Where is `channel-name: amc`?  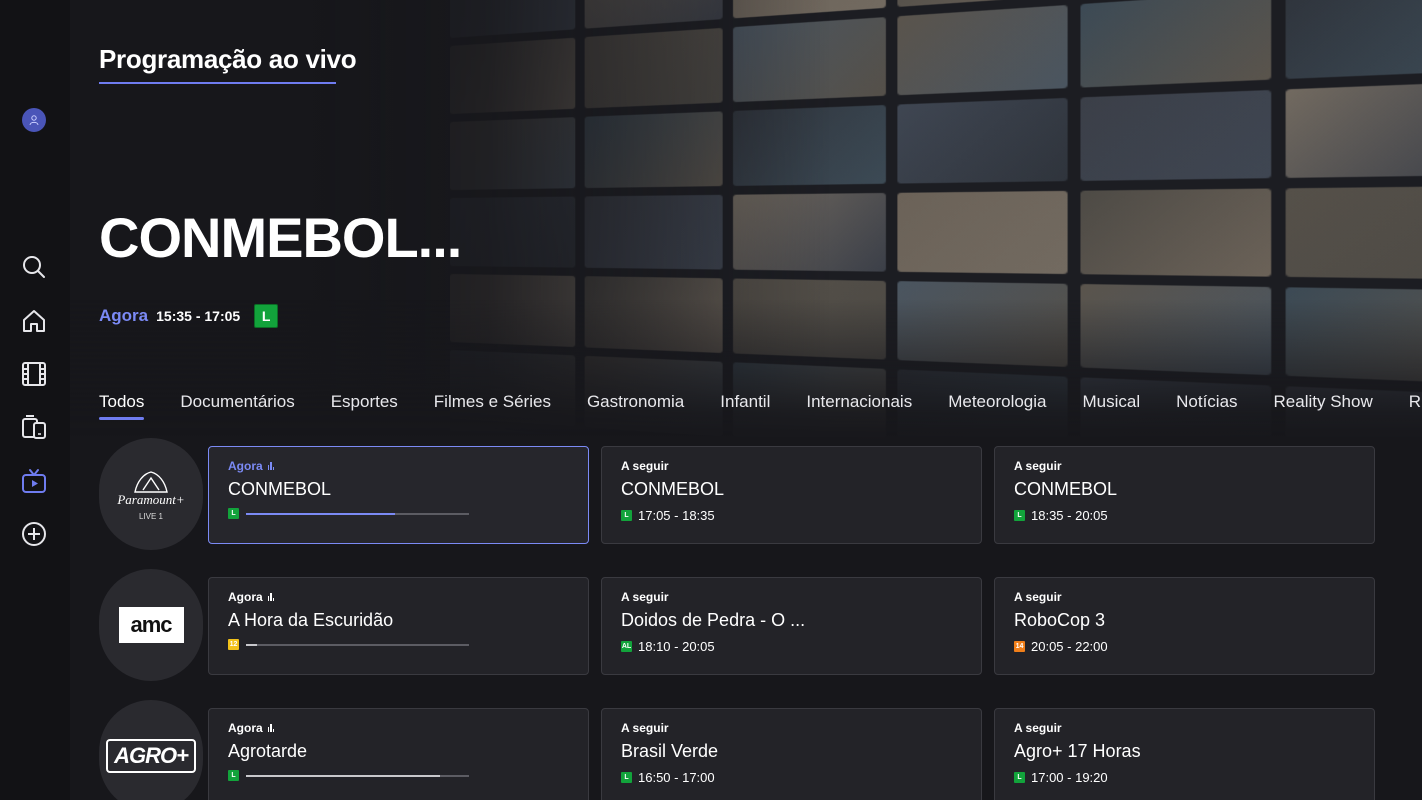 channel-name: amc is located at coordinates (151, 625).